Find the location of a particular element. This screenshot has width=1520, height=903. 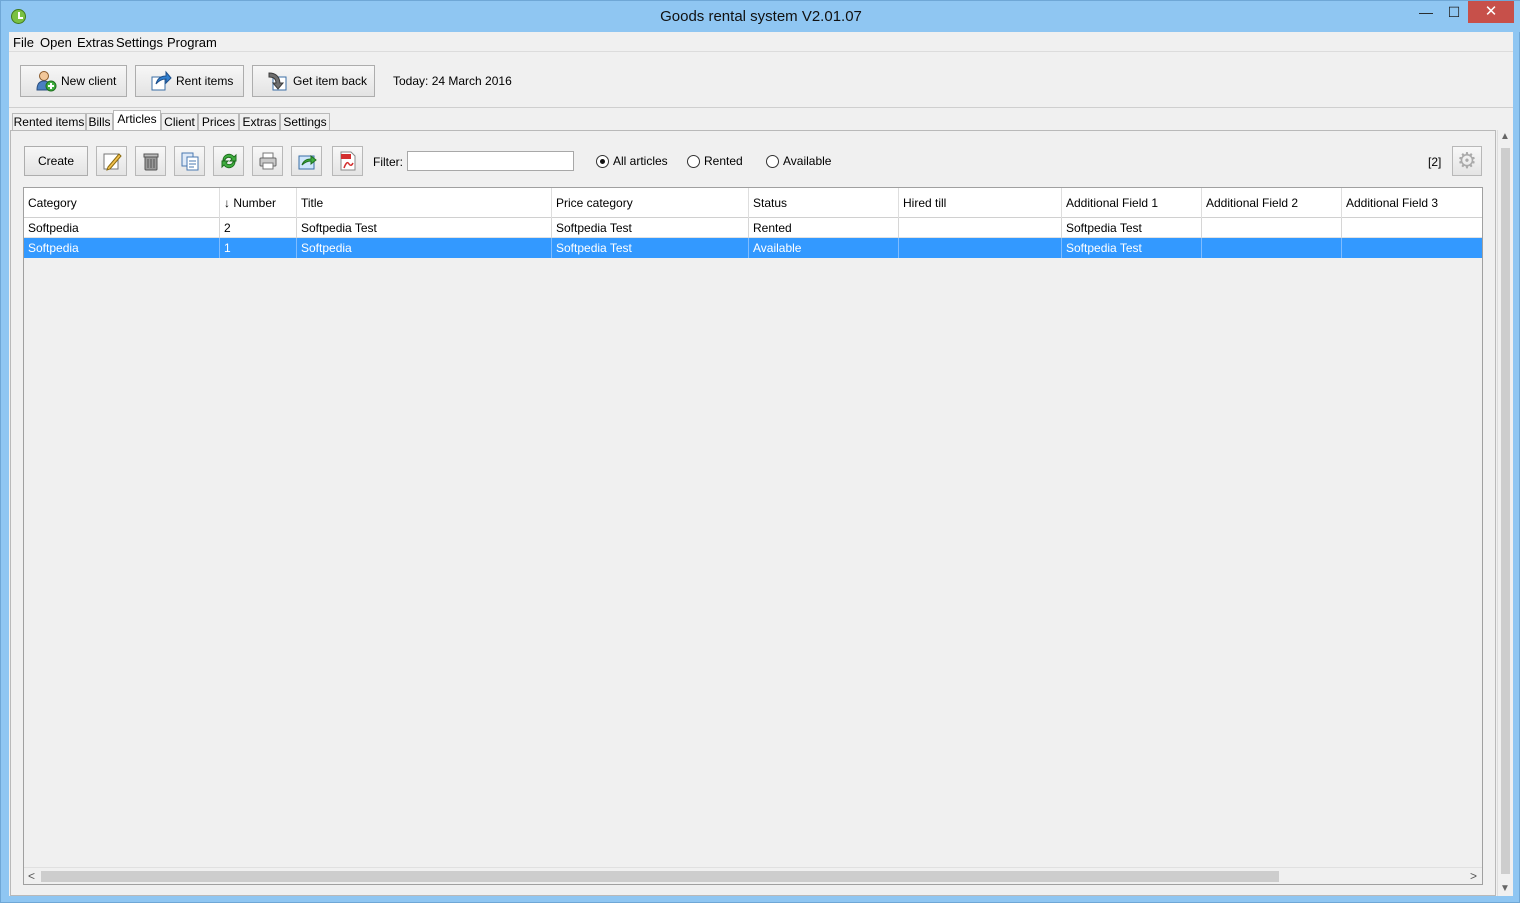

radio-all-articles-indicator is located at coordinates (602, 161).